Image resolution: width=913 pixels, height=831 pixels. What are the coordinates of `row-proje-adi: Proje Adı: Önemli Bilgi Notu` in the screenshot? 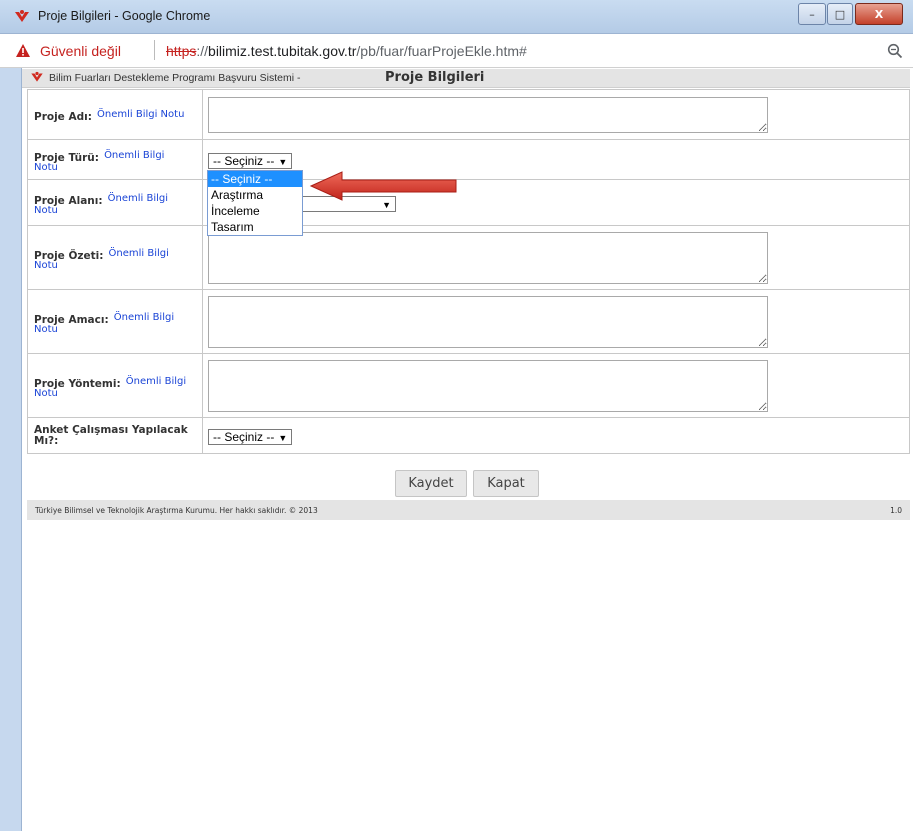 It's located at (468, 114).